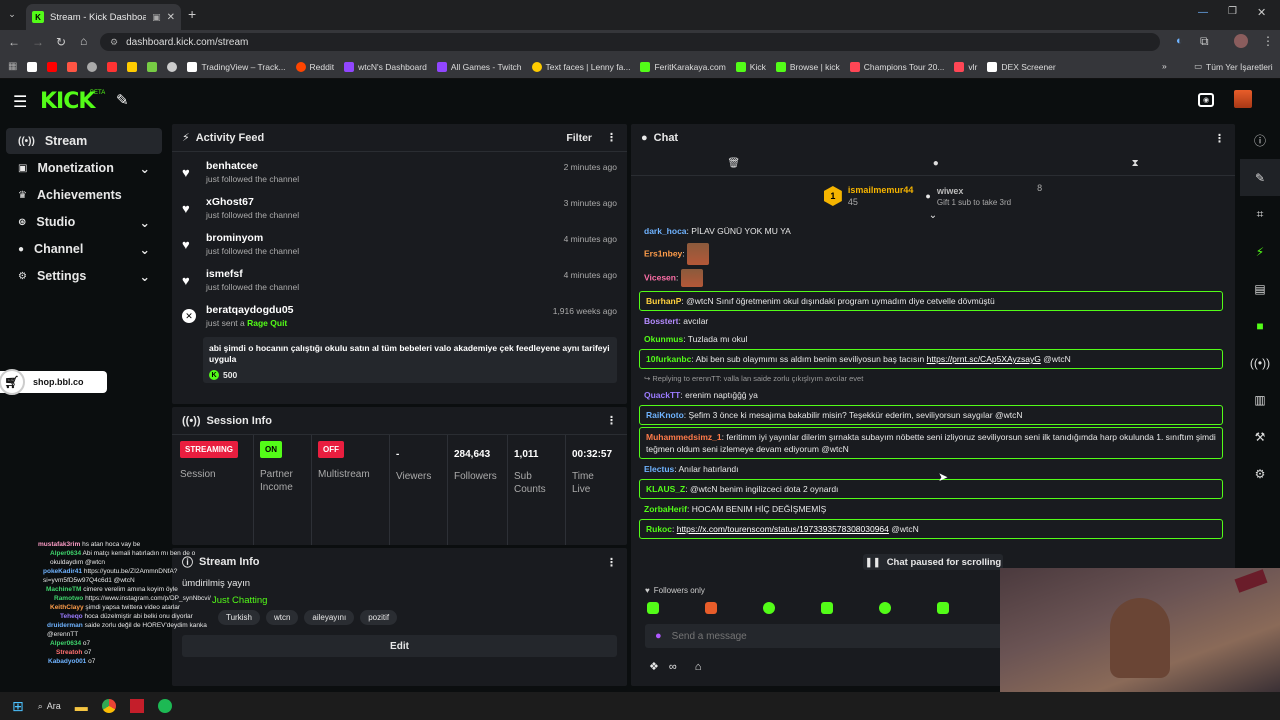  I want to click on tag-pill: wtcn, so click(282, 617).